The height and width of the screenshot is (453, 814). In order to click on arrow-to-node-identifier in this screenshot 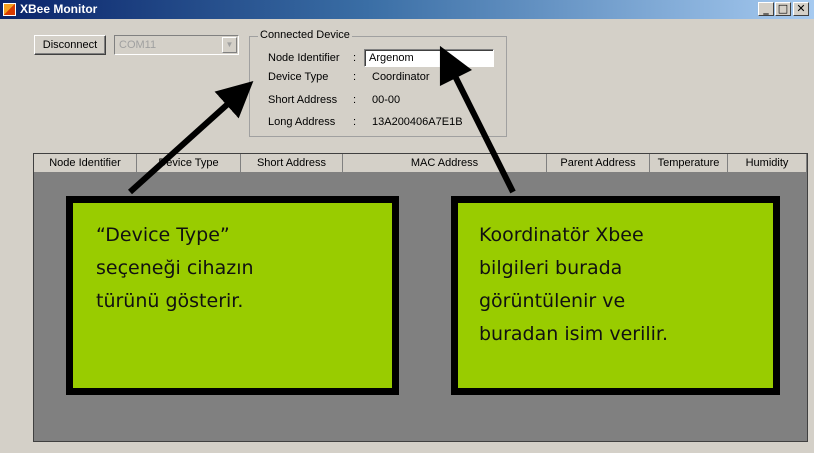, I will do `click(477, 119)`.